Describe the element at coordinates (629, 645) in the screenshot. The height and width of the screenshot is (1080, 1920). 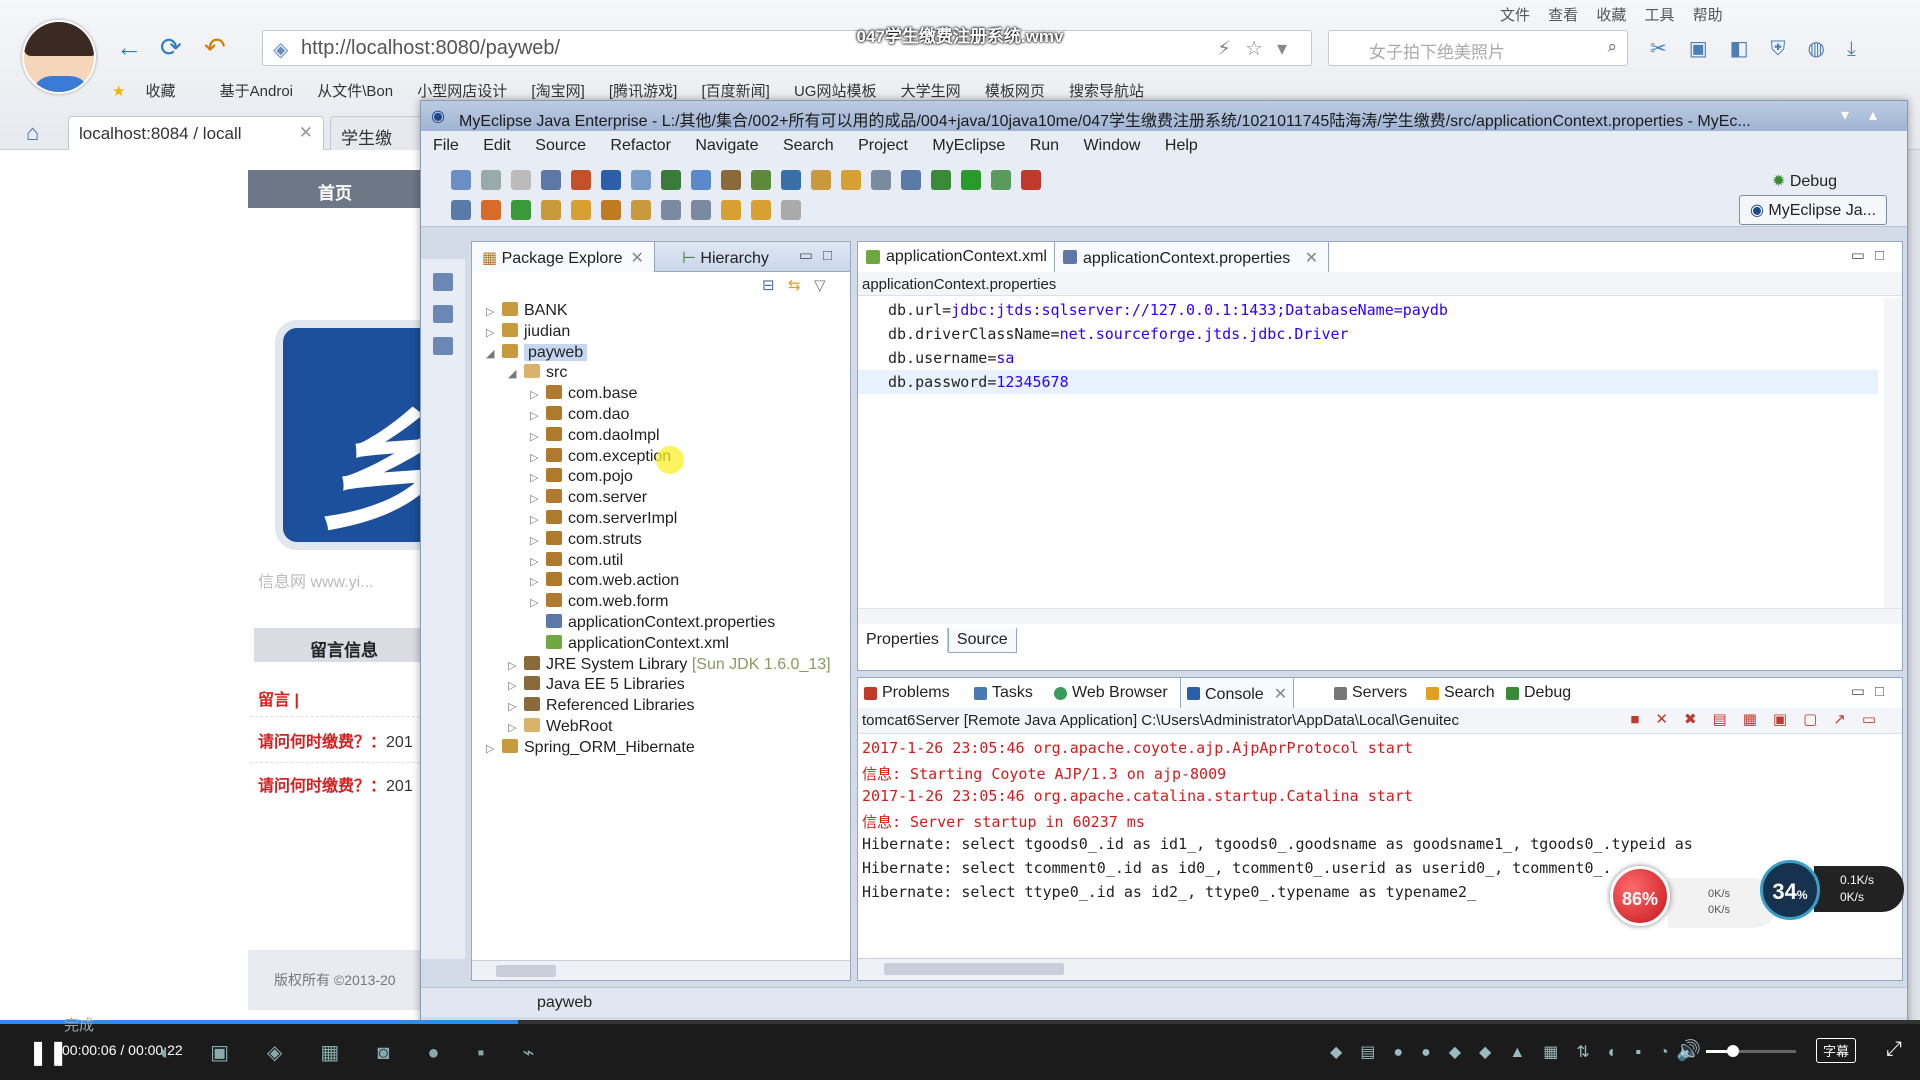
I see `tree-item: applicationContext.xml` at that location.